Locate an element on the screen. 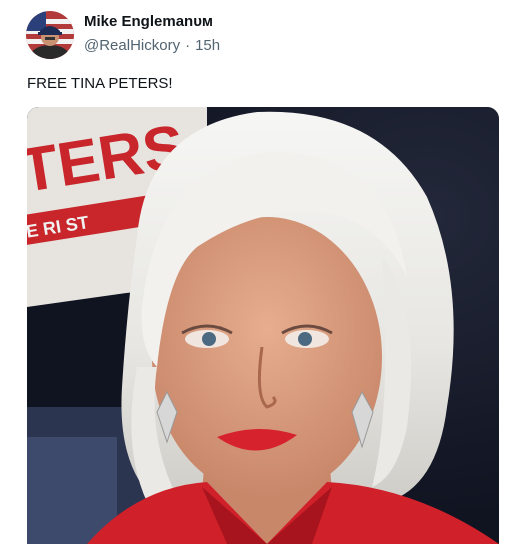 The width and height of the screenshot is (515, 544). author-handle: @RealHickory is located at coordinates (132, 45).